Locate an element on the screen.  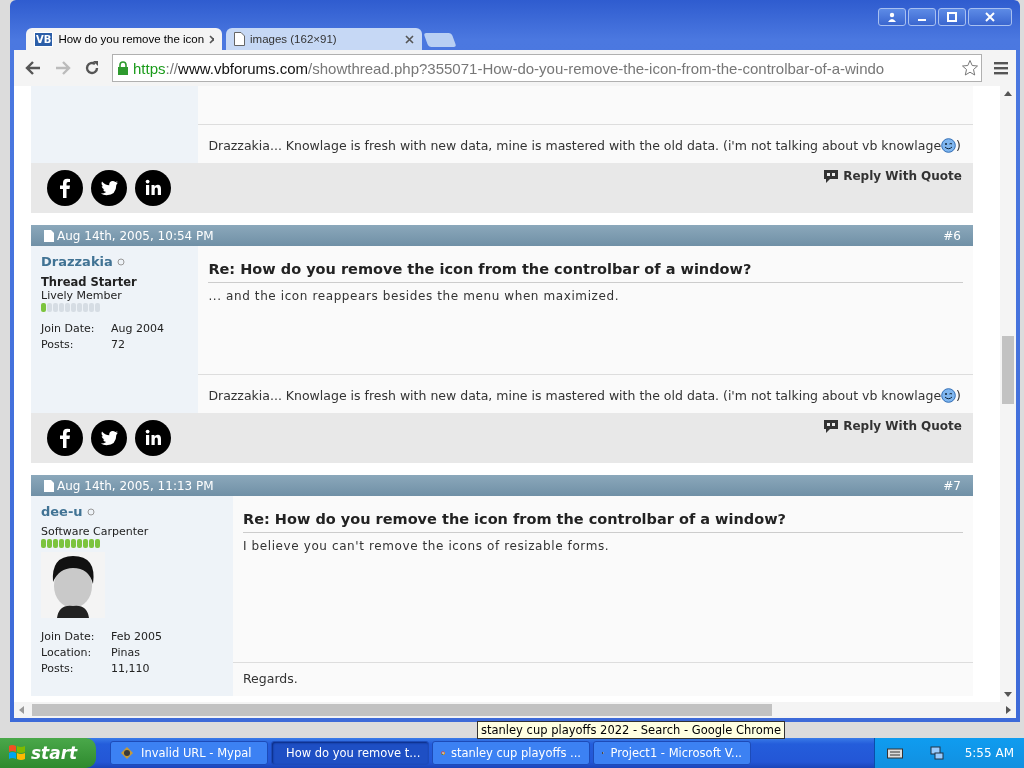
app-icon is located at coordinates (127, 753).